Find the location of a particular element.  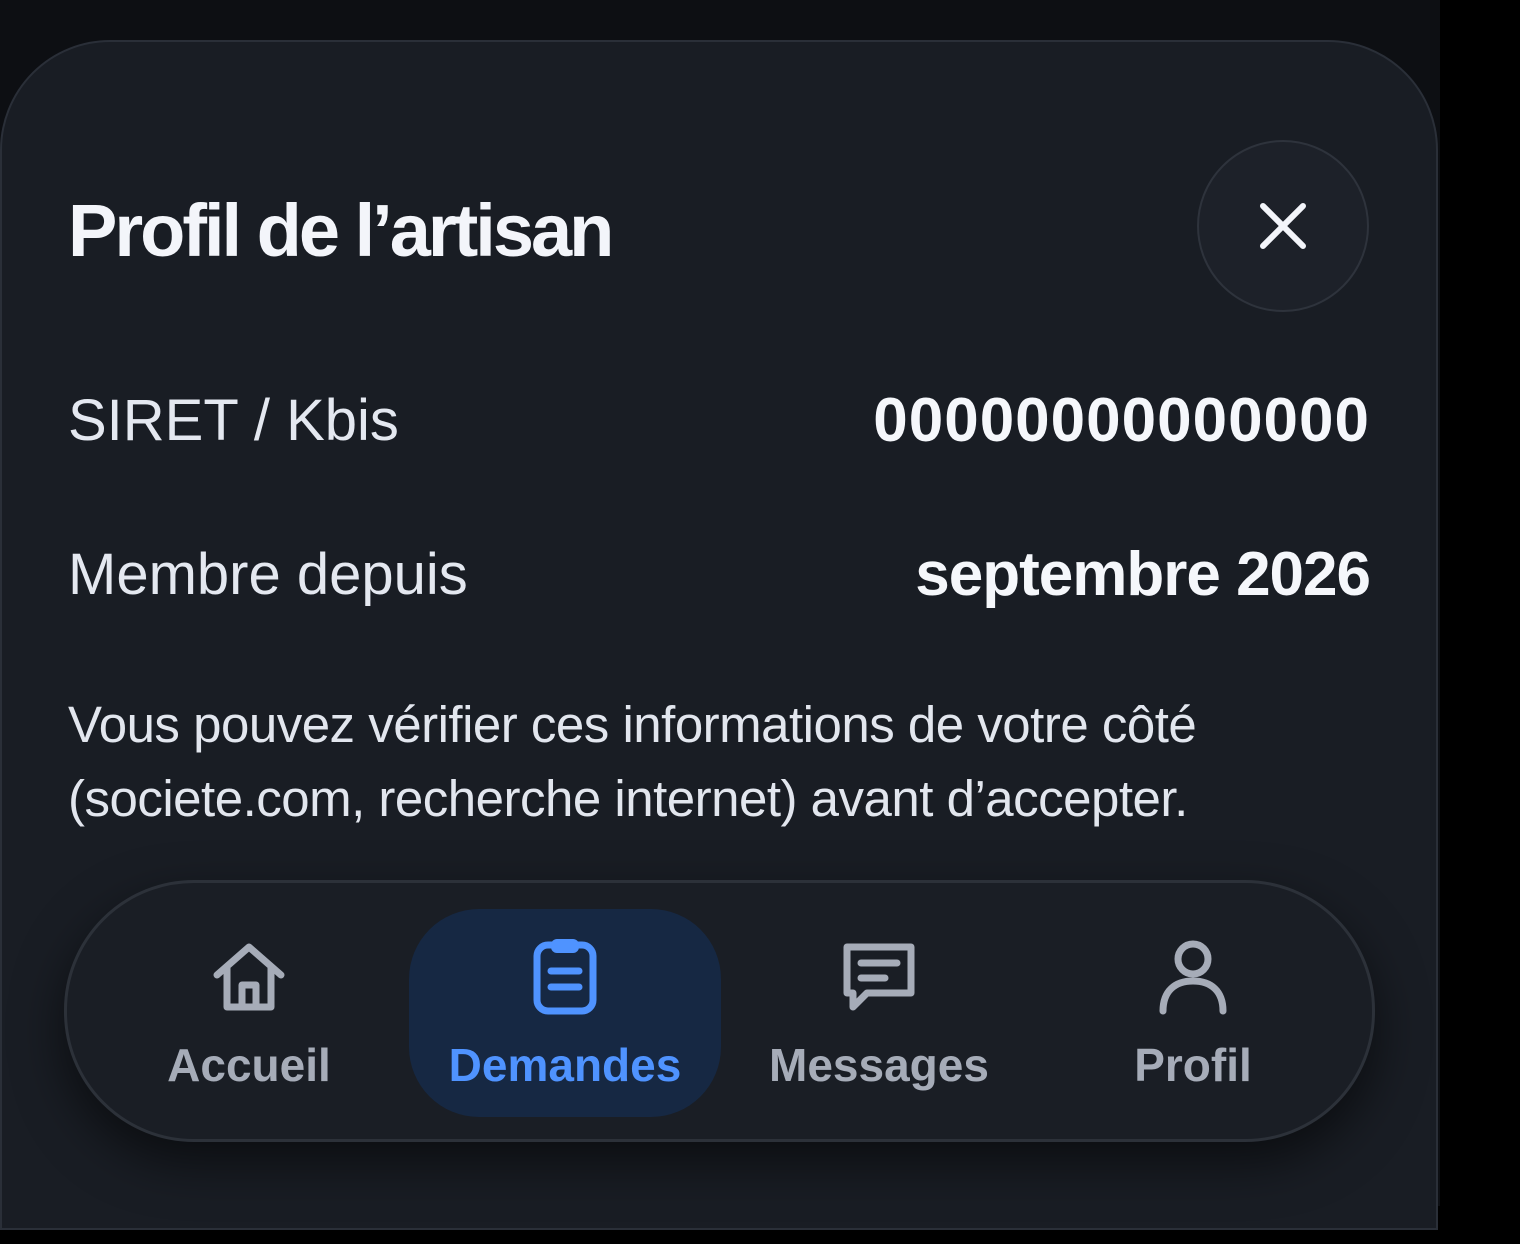

nav-item-accueil: Accueil is located at coordinates (249, 1013).